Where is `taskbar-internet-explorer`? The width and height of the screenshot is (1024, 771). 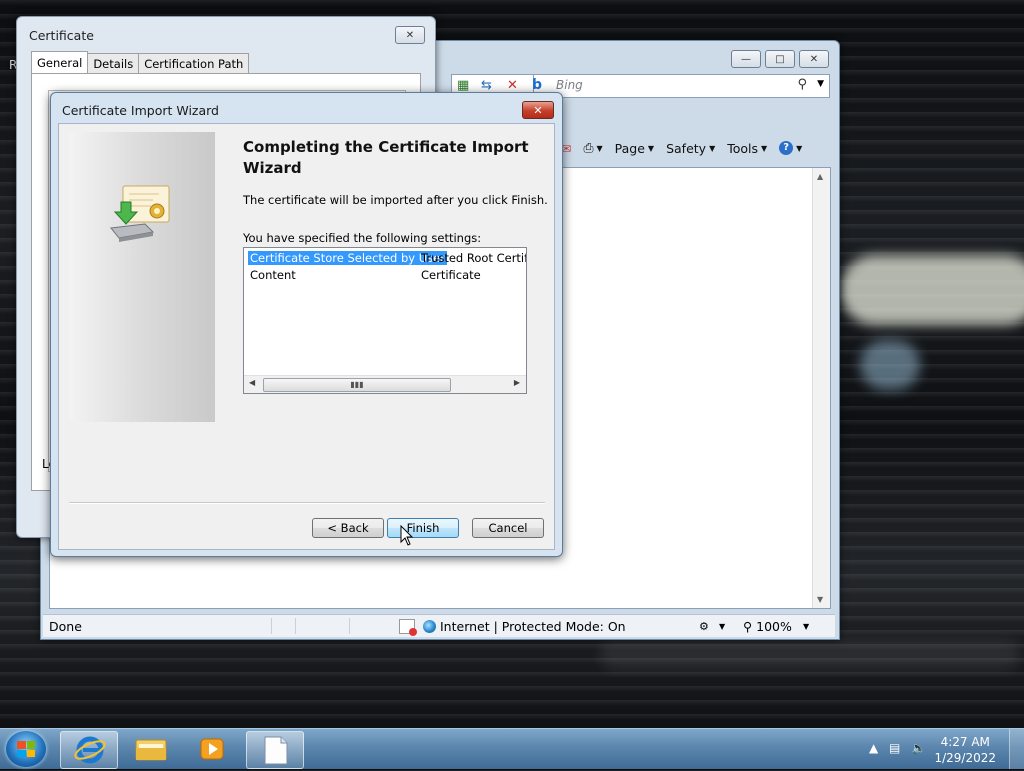
taskbar-internet-explorer is located at coordinates (89, 750).